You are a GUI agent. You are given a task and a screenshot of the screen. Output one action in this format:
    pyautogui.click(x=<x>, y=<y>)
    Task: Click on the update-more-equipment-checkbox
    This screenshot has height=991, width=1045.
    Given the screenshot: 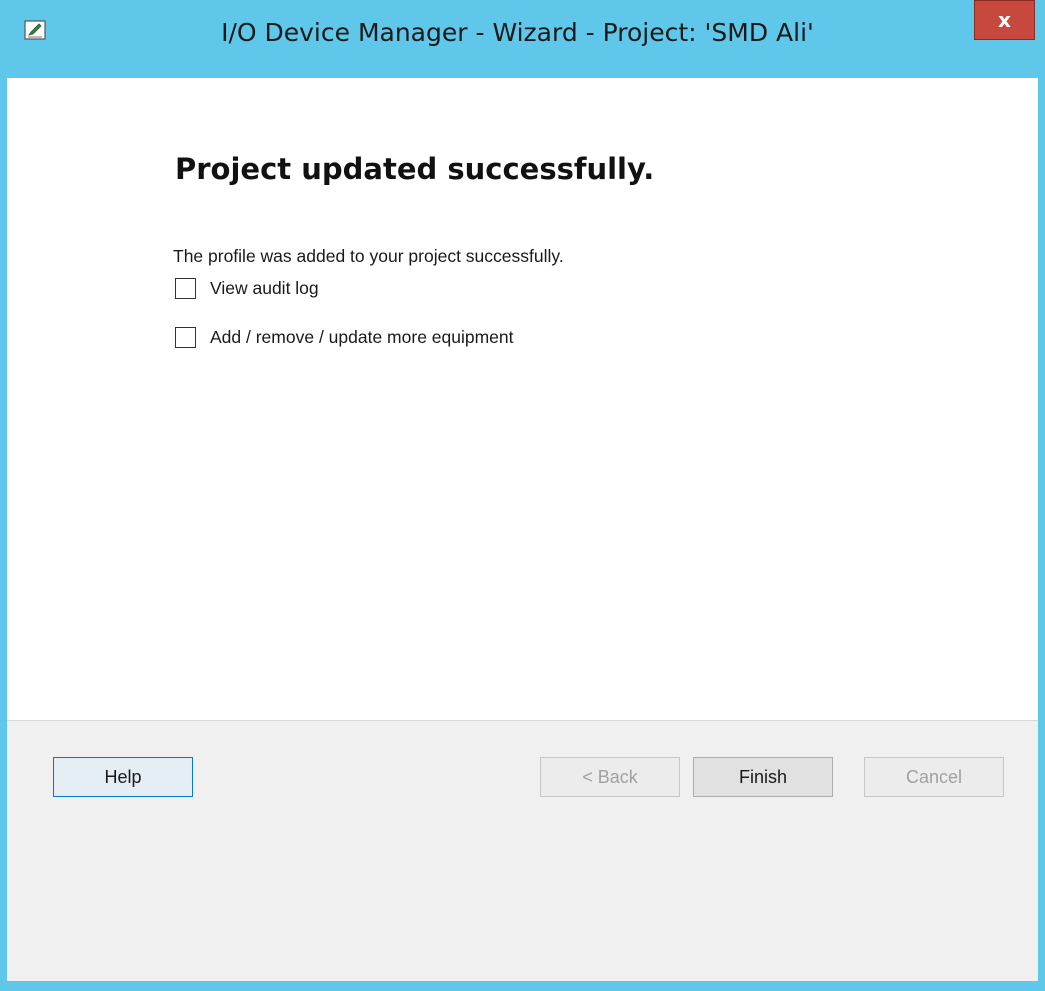 What is the action you would take?
    pyautogui.click(x=185, y=337)
    